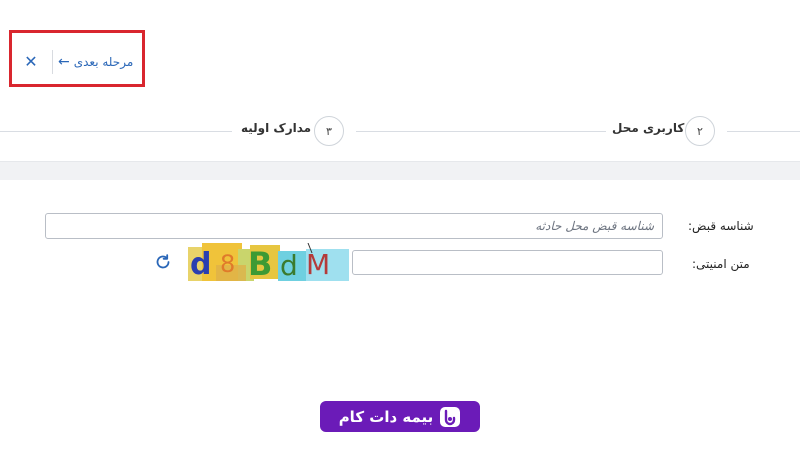 This screenshot has width=800, height=450. What do you see at coordinates (276, 128) in the screenshot?
I see `step-label: مدارک اولیه` at bounding box center [276, 128].